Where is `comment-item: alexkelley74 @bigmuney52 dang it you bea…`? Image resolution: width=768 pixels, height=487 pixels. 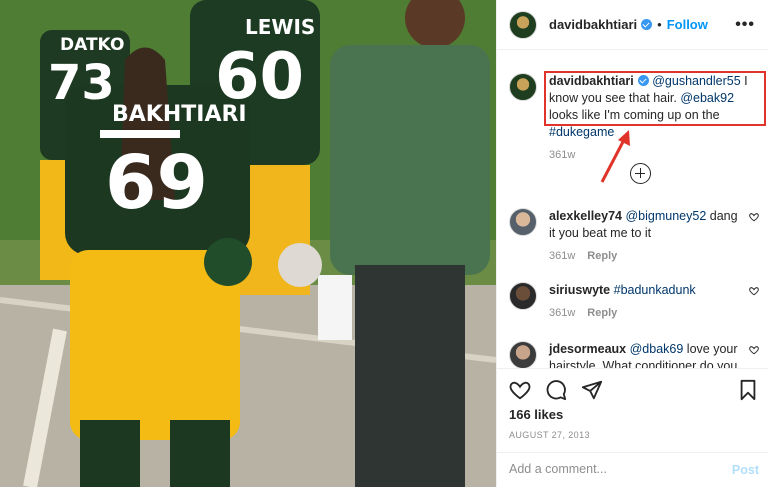
comment-item: alexkelley74 @bigmuney52 dang it you bea… is located at coordinates (634, 235).